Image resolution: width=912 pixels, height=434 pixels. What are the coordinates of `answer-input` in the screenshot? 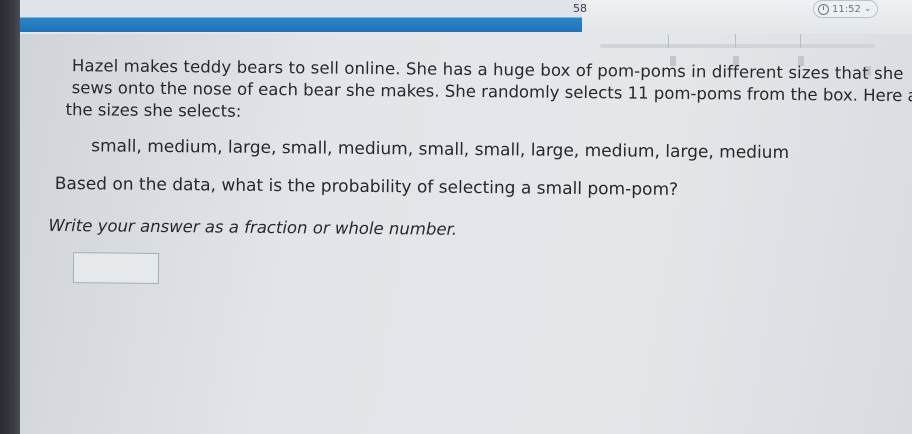 It's located at (116, 268).